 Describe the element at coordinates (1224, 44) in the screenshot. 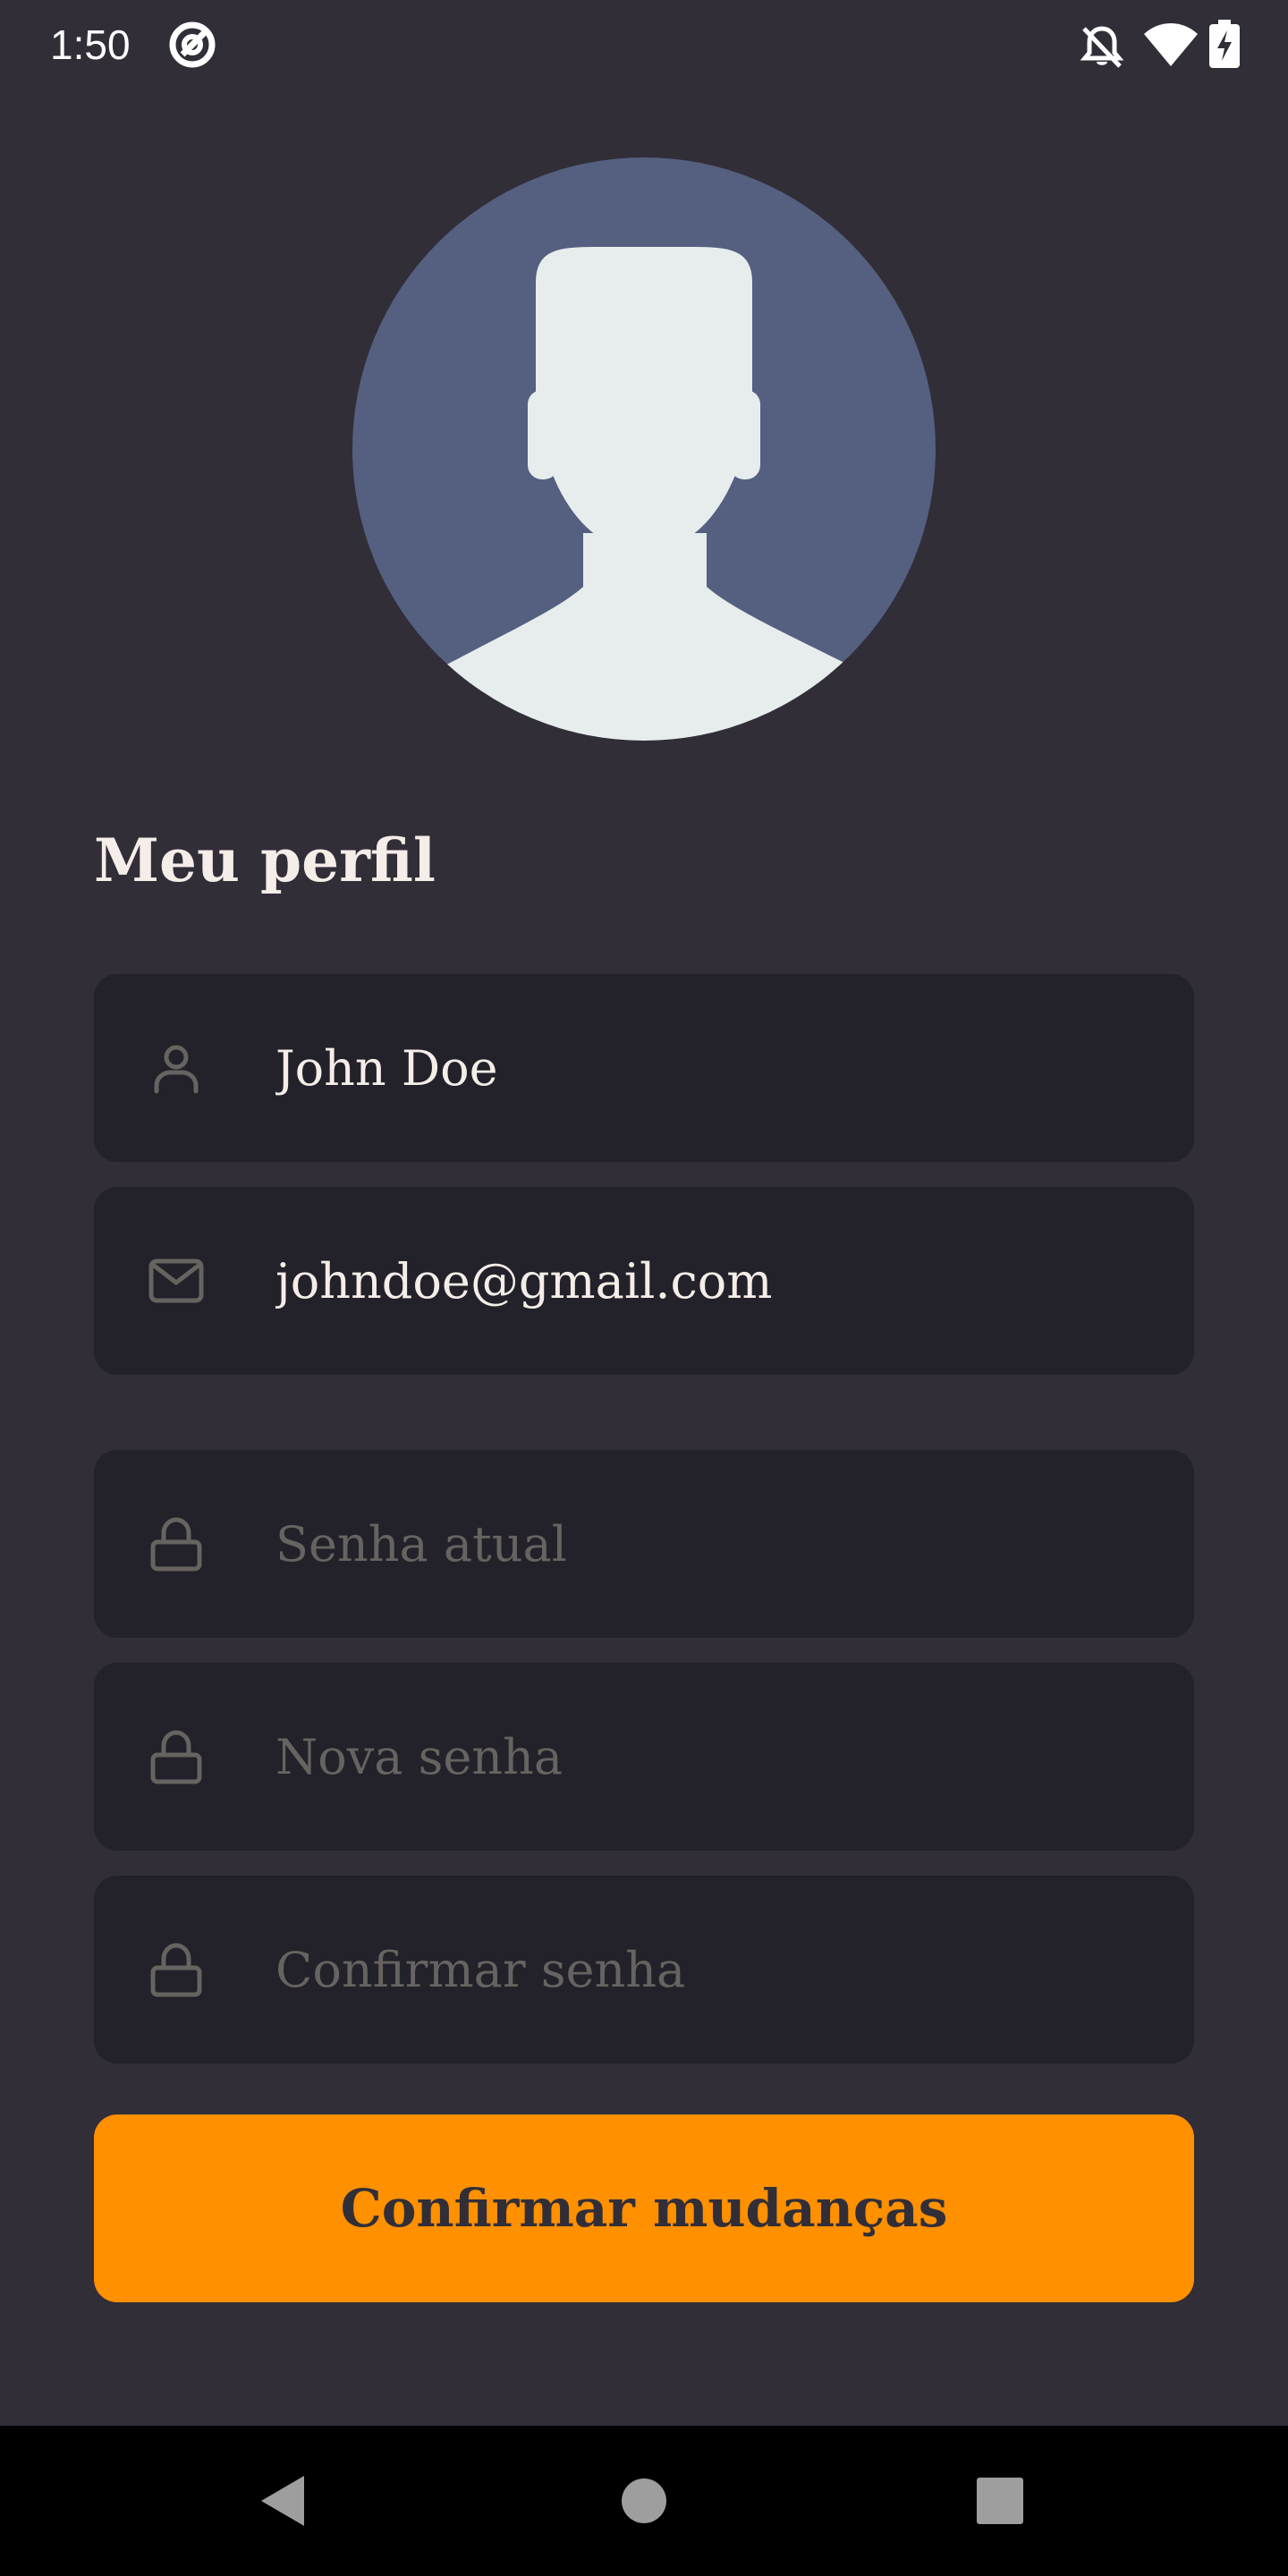

I see `battery-charging-icon` at that location.